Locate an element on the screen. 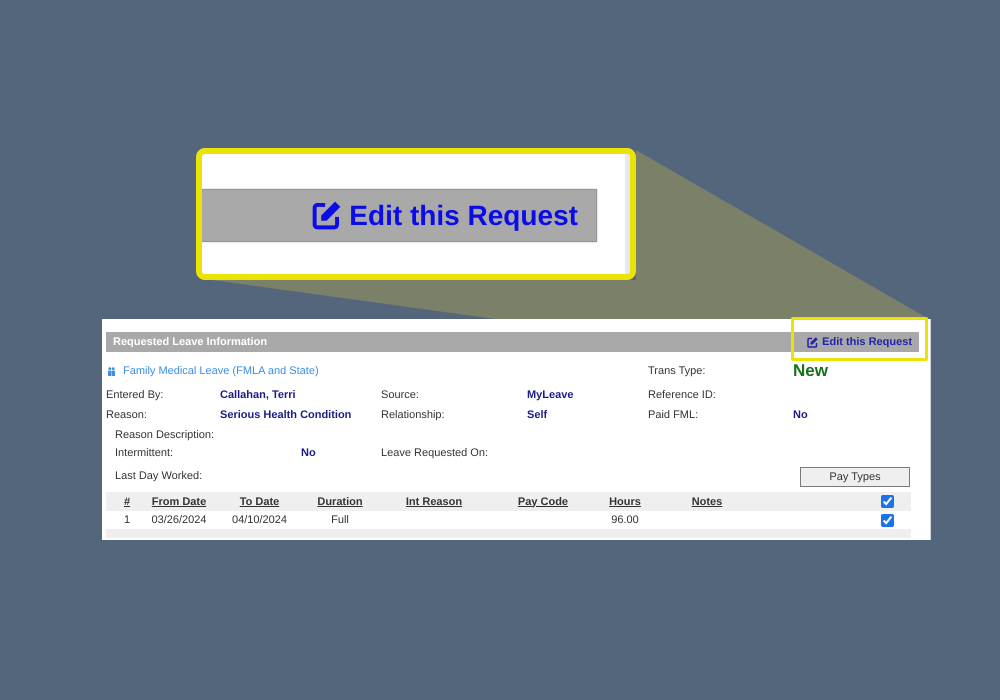 This screenshot has width=1000, height=700. field-label: Source: is located at coordinates (400, 395).